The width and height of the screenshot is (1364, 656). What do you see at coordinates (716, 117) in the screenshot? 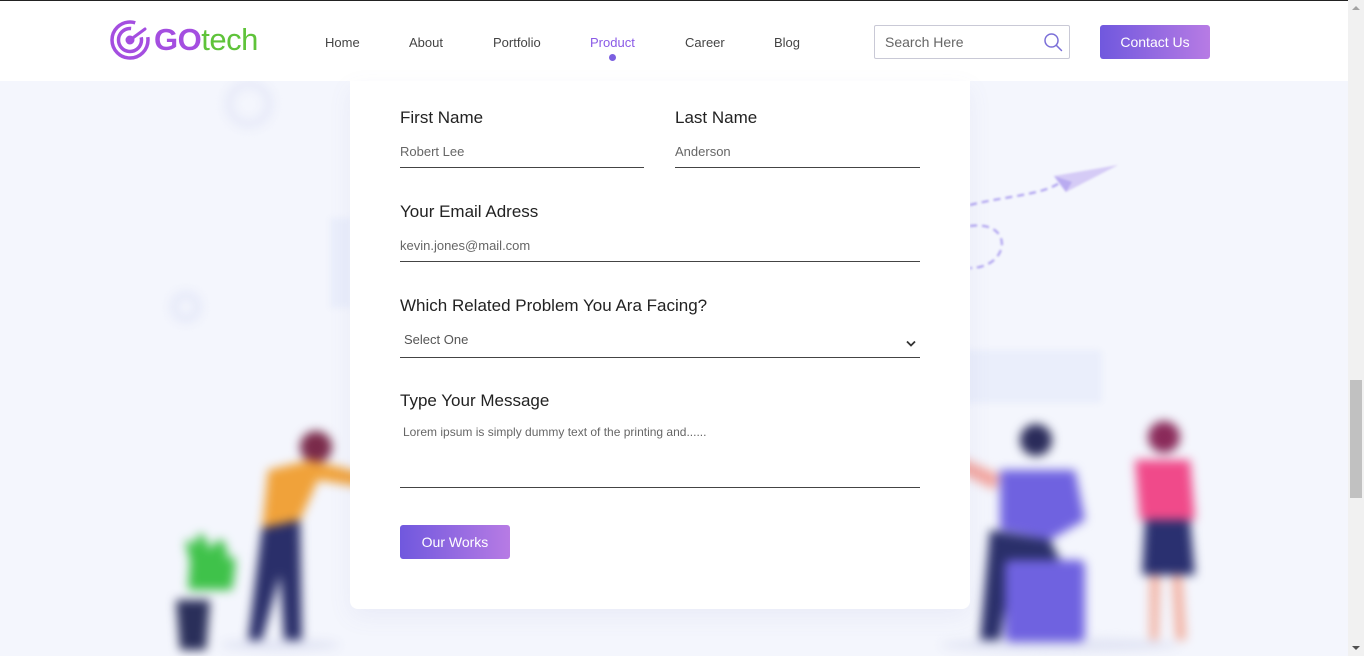
I see `last-name-label: Last Name` at bounding box center [716, 117].